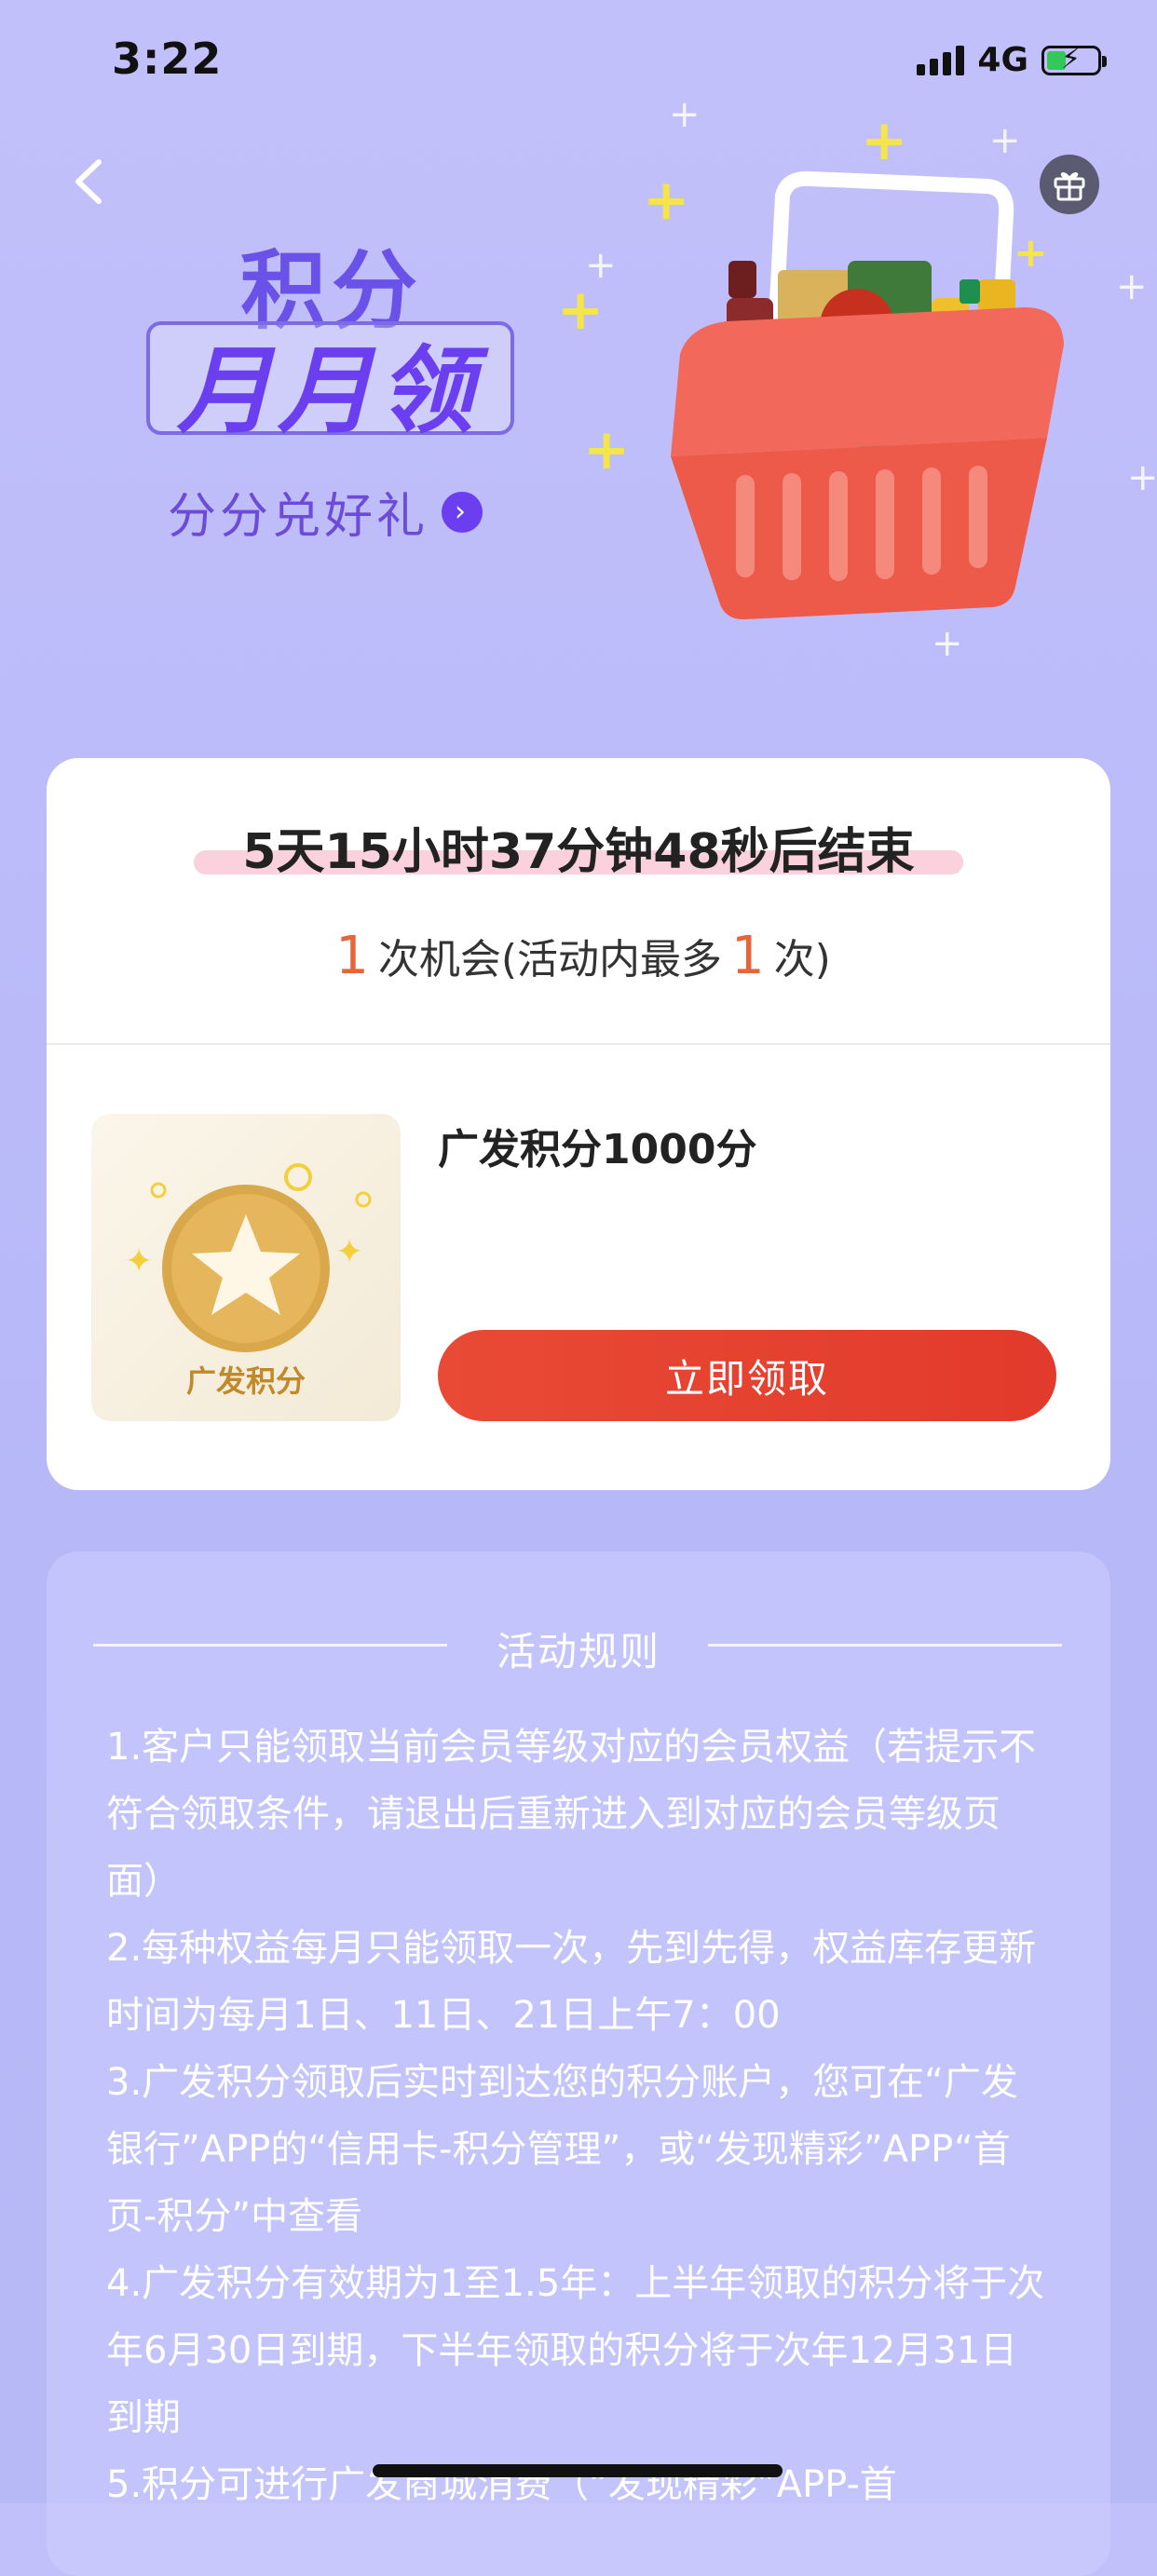  Describe the element at coordinates (549, 959) in the screenshot. I see `chances-text: 次机会(活动内最多` at that location.